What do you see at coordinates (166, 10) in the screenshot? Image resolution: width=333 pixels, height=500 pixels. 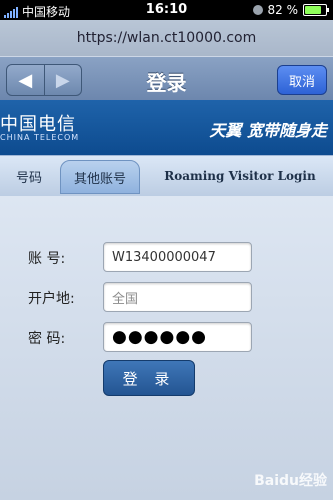 I see `status-bar: 中国移动 16:10 82 %` at bounding box center [166, 10].